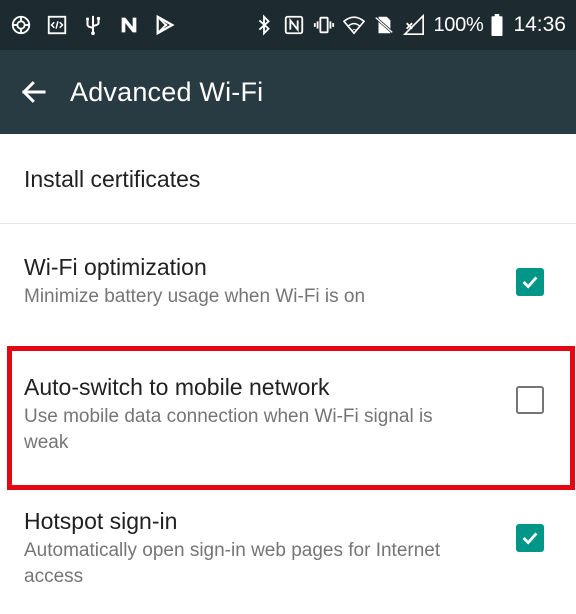 The width and height of the screenshot is (576, 614). Describe the element at coordinates (497, 25) in the screenshot. I see `battery-icon` at that location.